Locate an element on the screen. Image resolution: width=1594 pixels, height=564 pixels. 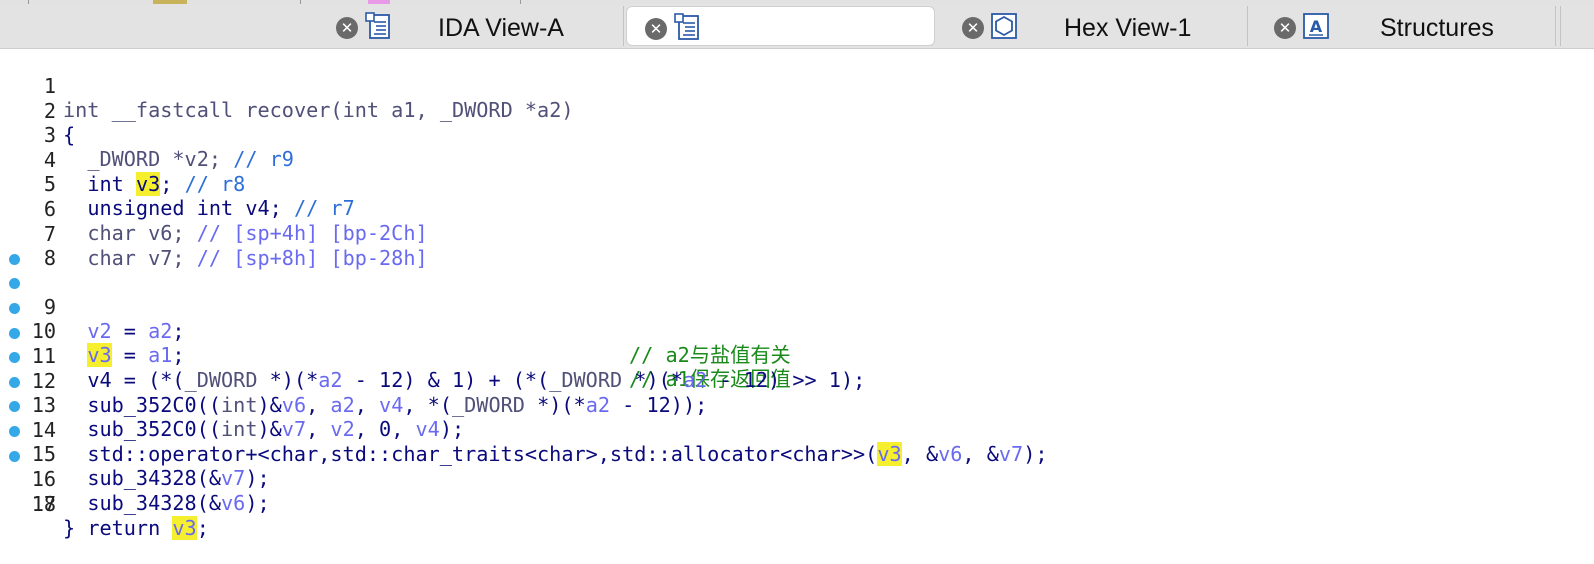
code-text: } is located at coordinates (69, 528).